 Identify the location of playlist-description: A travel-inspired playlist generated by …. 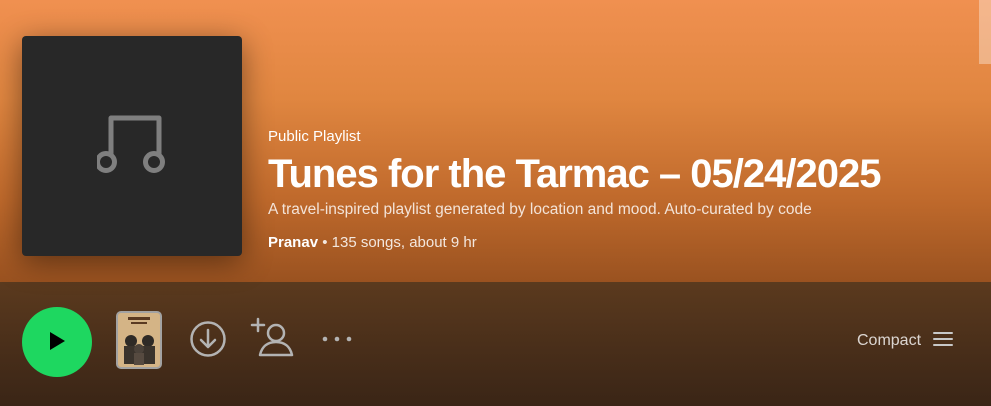
(540, 209).